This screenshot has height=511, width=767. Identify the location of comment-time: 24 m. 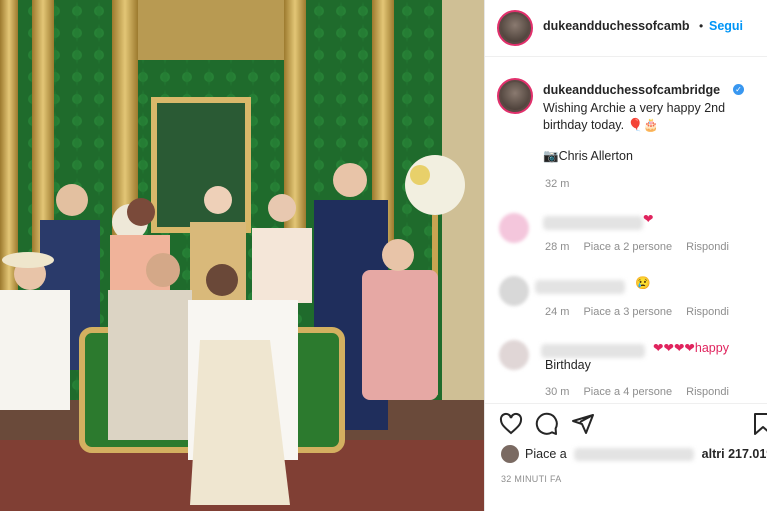
(557, 312).